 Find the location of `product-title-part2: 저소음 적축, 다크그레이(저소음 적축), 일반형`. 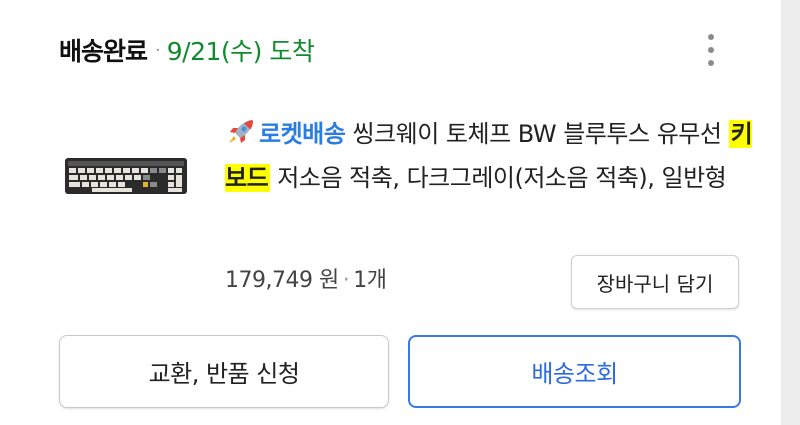

product-title-part2: 저소음 적축, 다크그레이(저소음 적축), 일반형 is located at coordinates (498, 178).